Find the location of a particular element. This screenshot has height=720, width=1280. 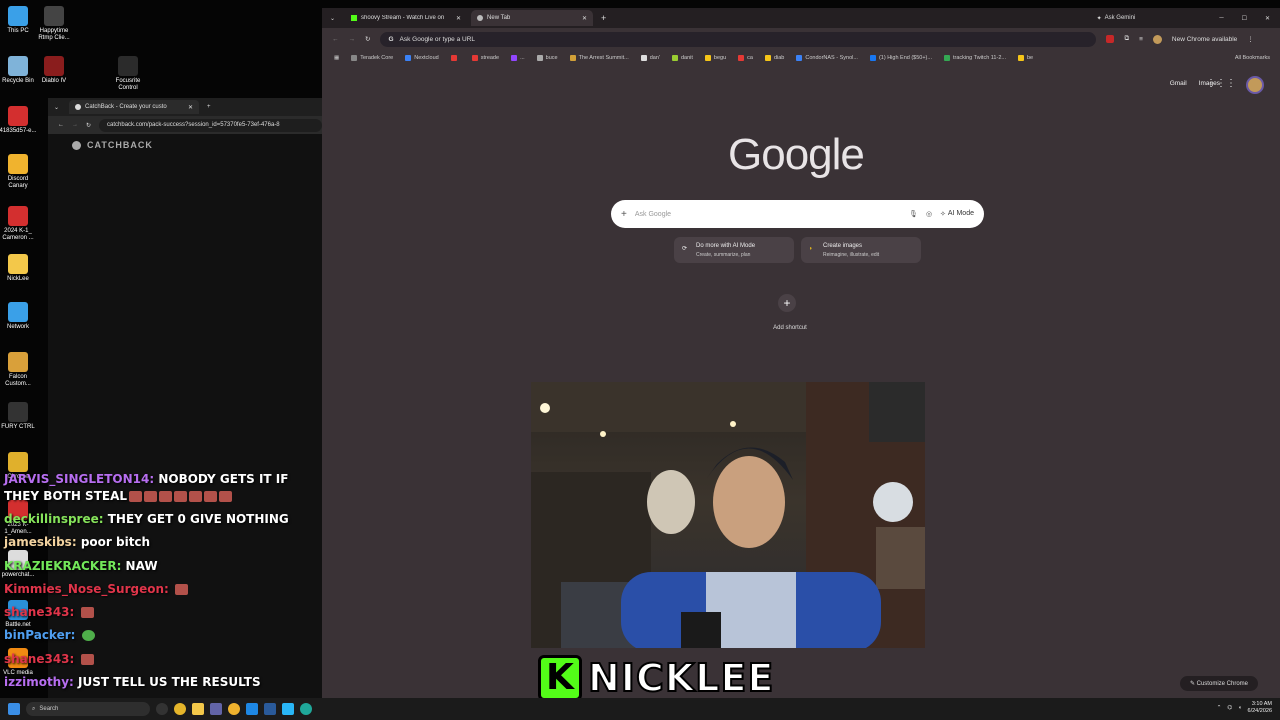

file-explorer-icon is located at coordinates (198, 709).